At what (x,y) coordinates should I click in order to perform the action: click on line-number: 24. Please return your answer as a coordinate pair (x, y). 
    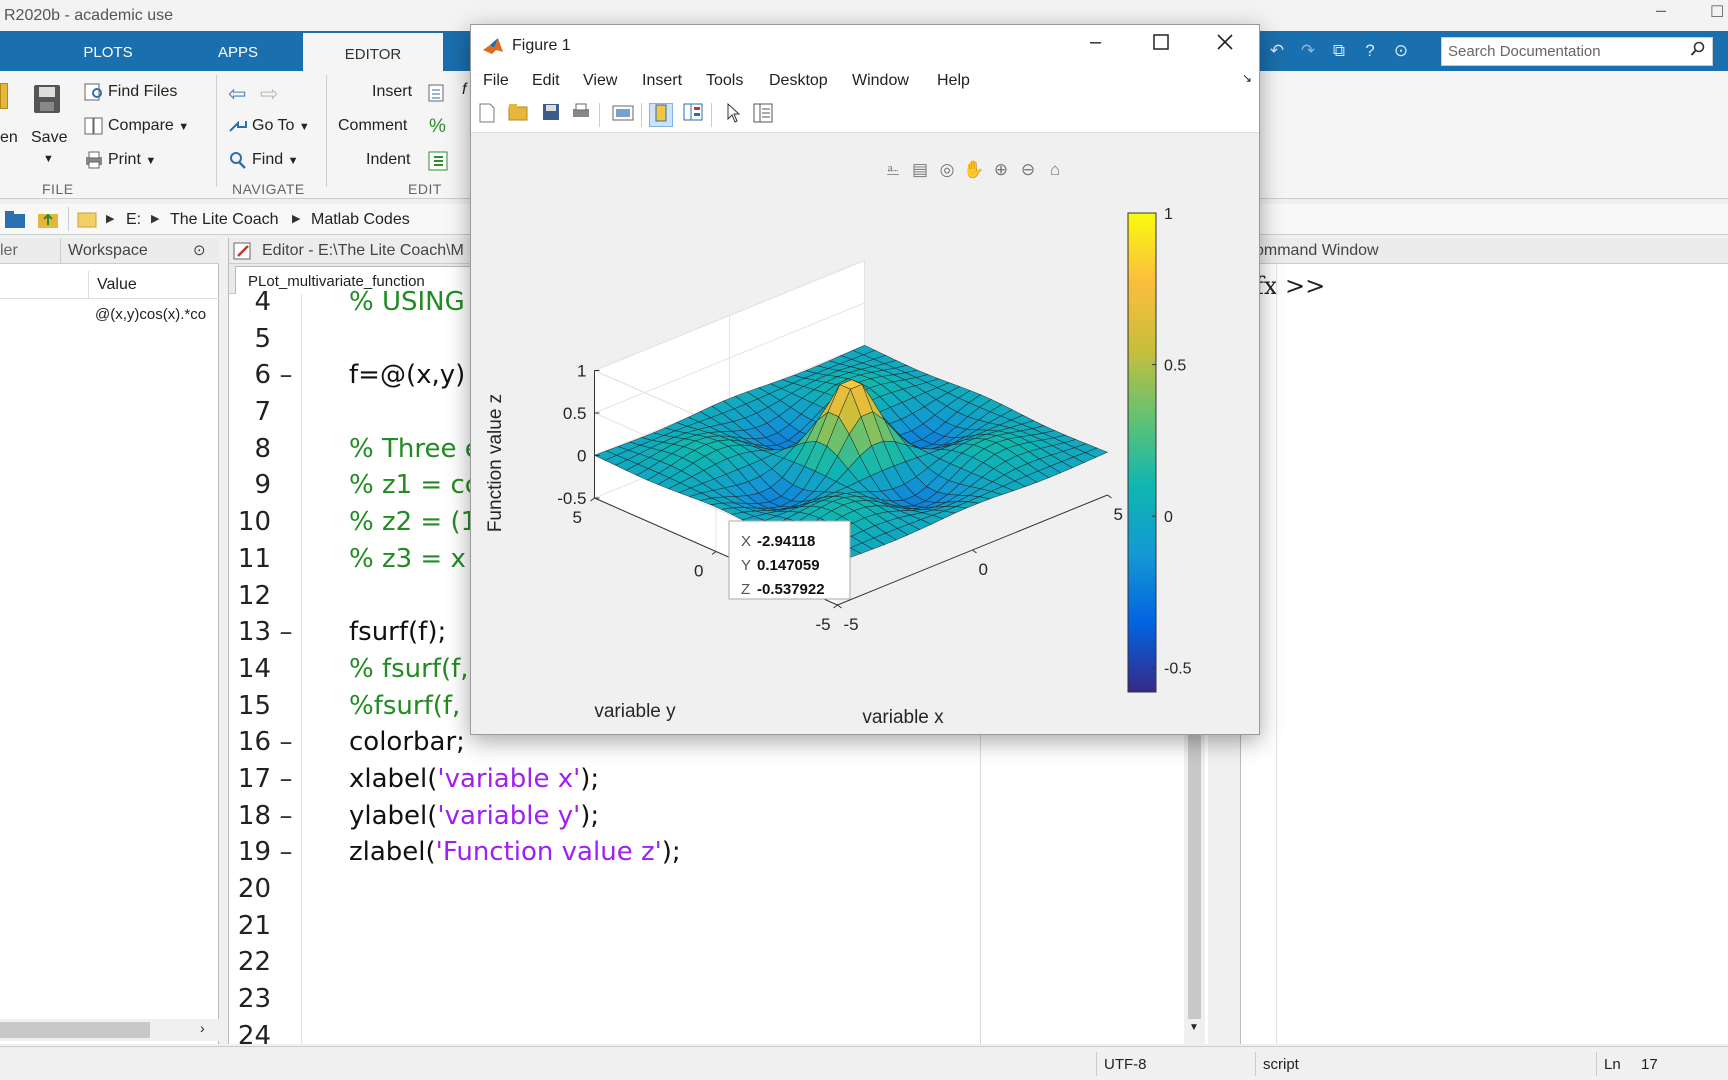
    Looking at the image, I should click on (254, 1032).